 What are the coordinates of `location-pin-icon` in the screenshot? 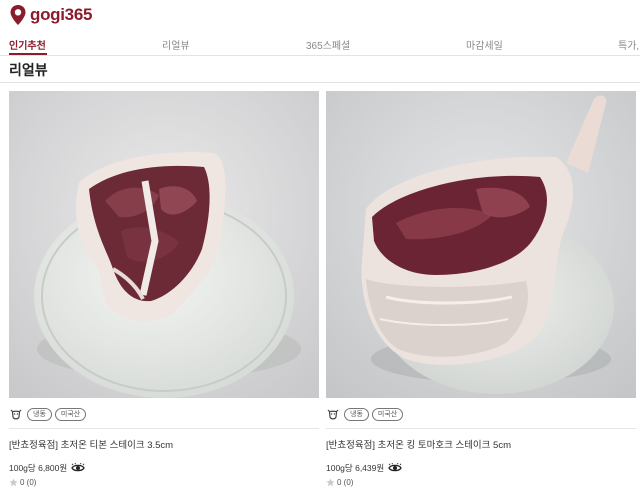 It's located at (18, 15).